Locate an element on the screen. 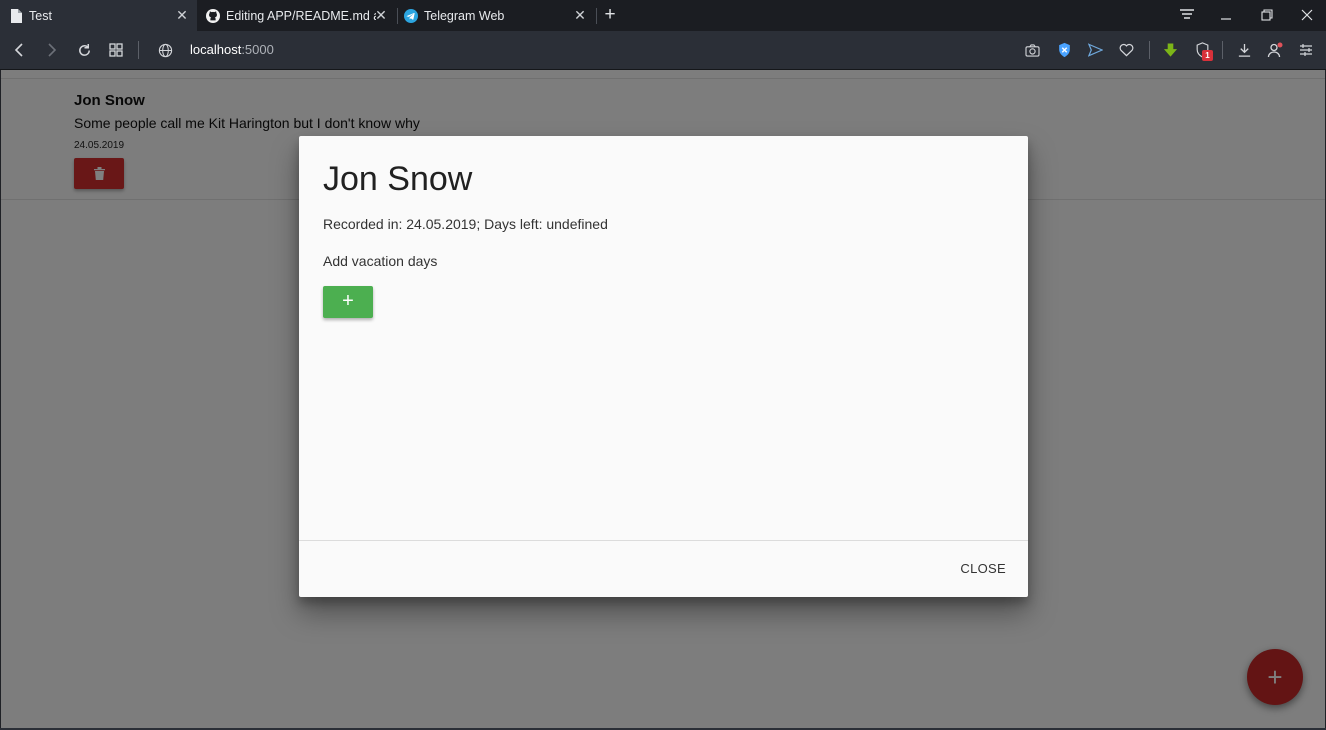 The width and height of the screenshot is (1326, 730). add-vacation-button: + is located at coordinates (348, 302).